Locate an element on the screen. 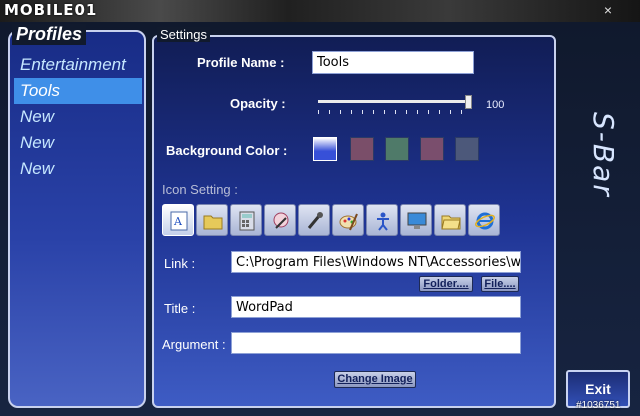 The image size is (640, 416). profile-item-tools: Tools is located at coordinates (78, 91).